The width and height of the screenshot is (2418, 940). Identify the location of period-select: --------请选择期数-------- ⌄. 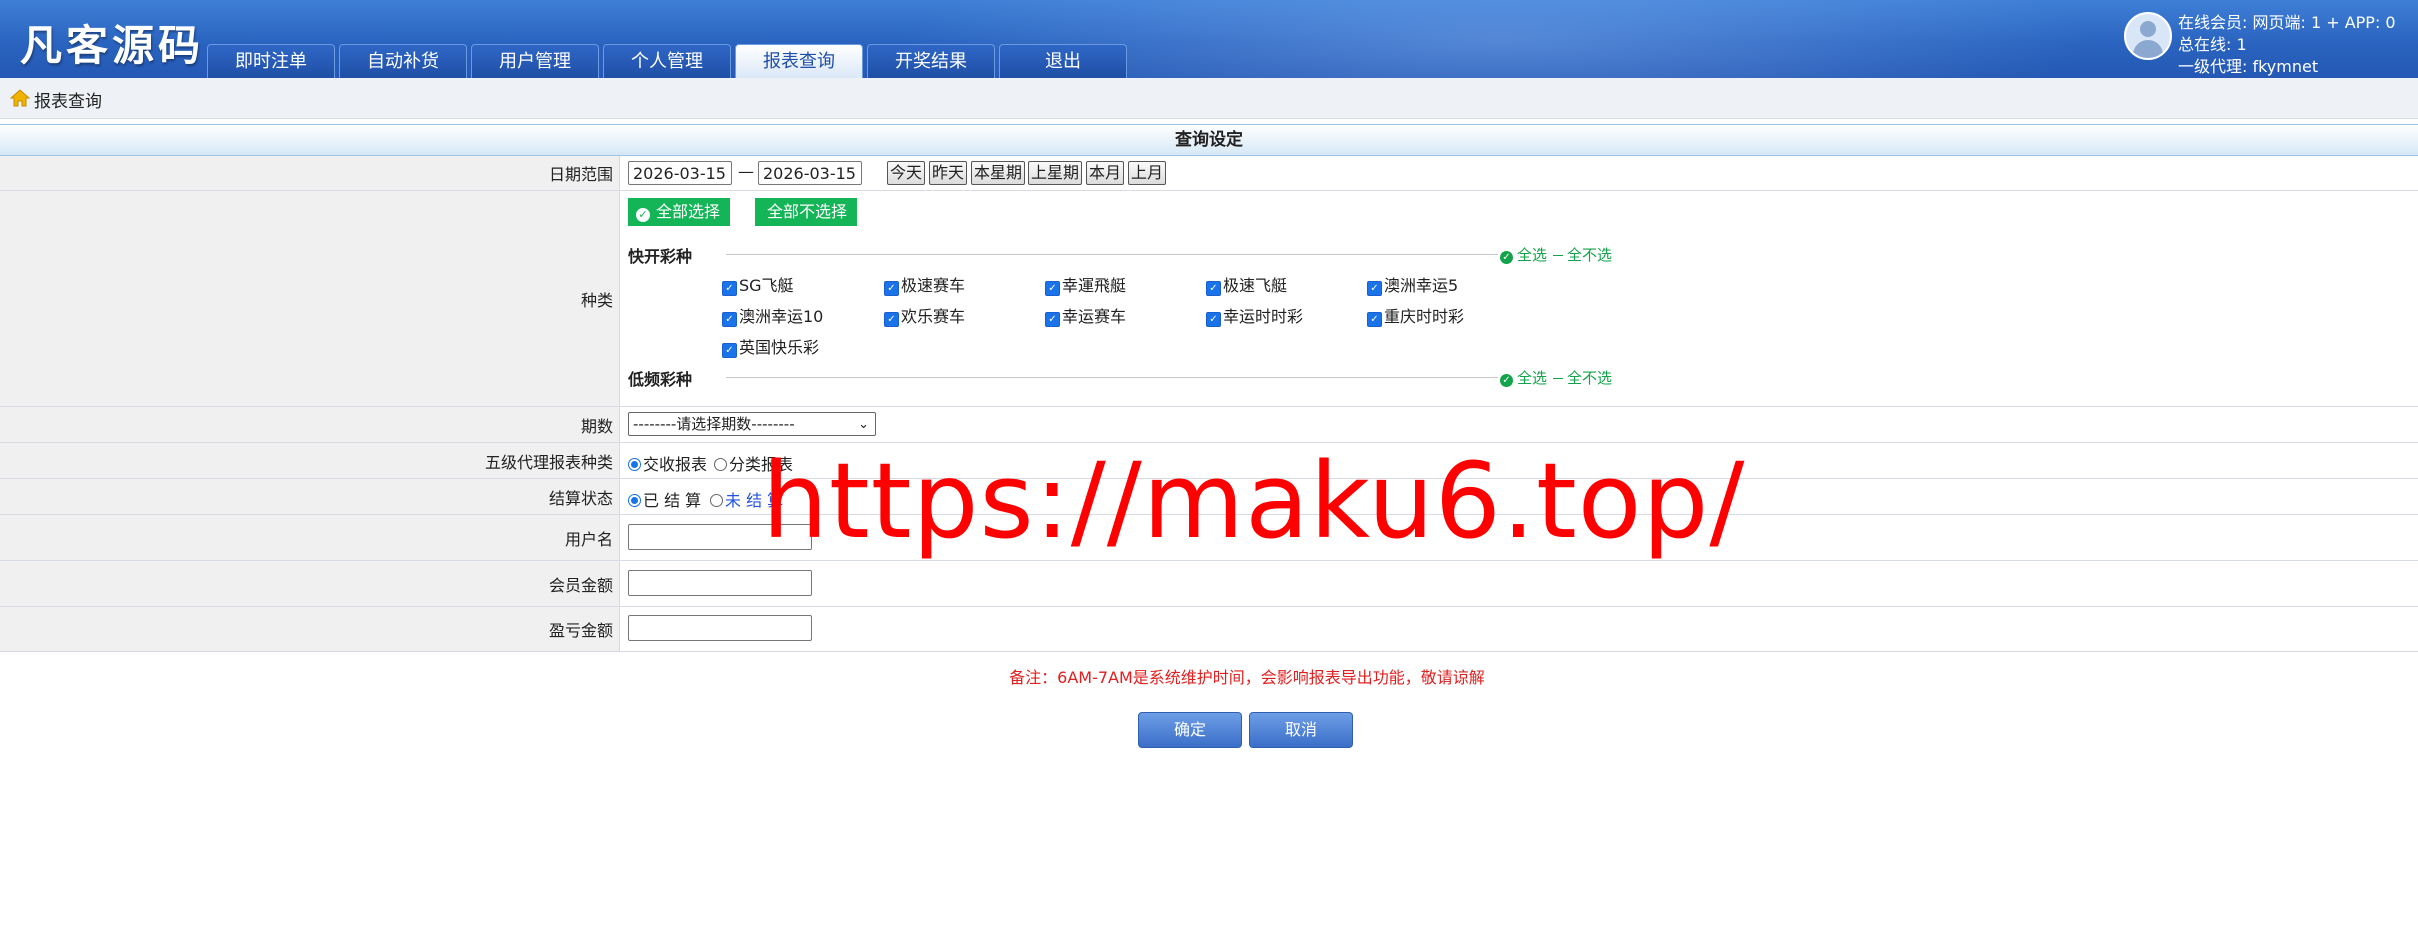
(752, 424).